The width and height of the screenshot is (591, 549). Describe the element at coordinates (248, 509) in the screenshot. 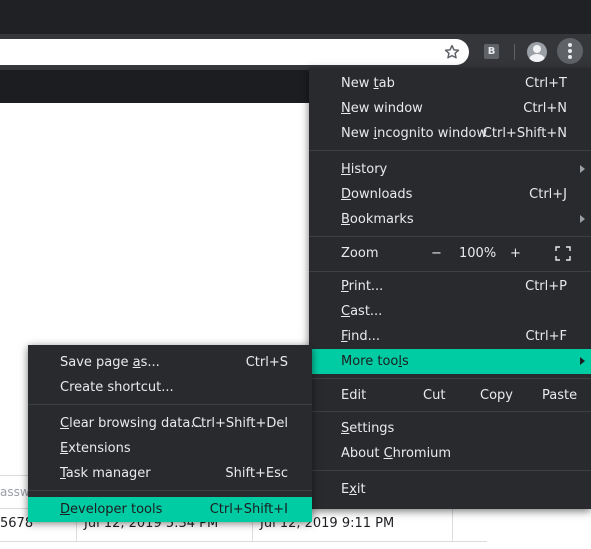

I see `shortcut-label: Ctrl+Shift+I` at that location.